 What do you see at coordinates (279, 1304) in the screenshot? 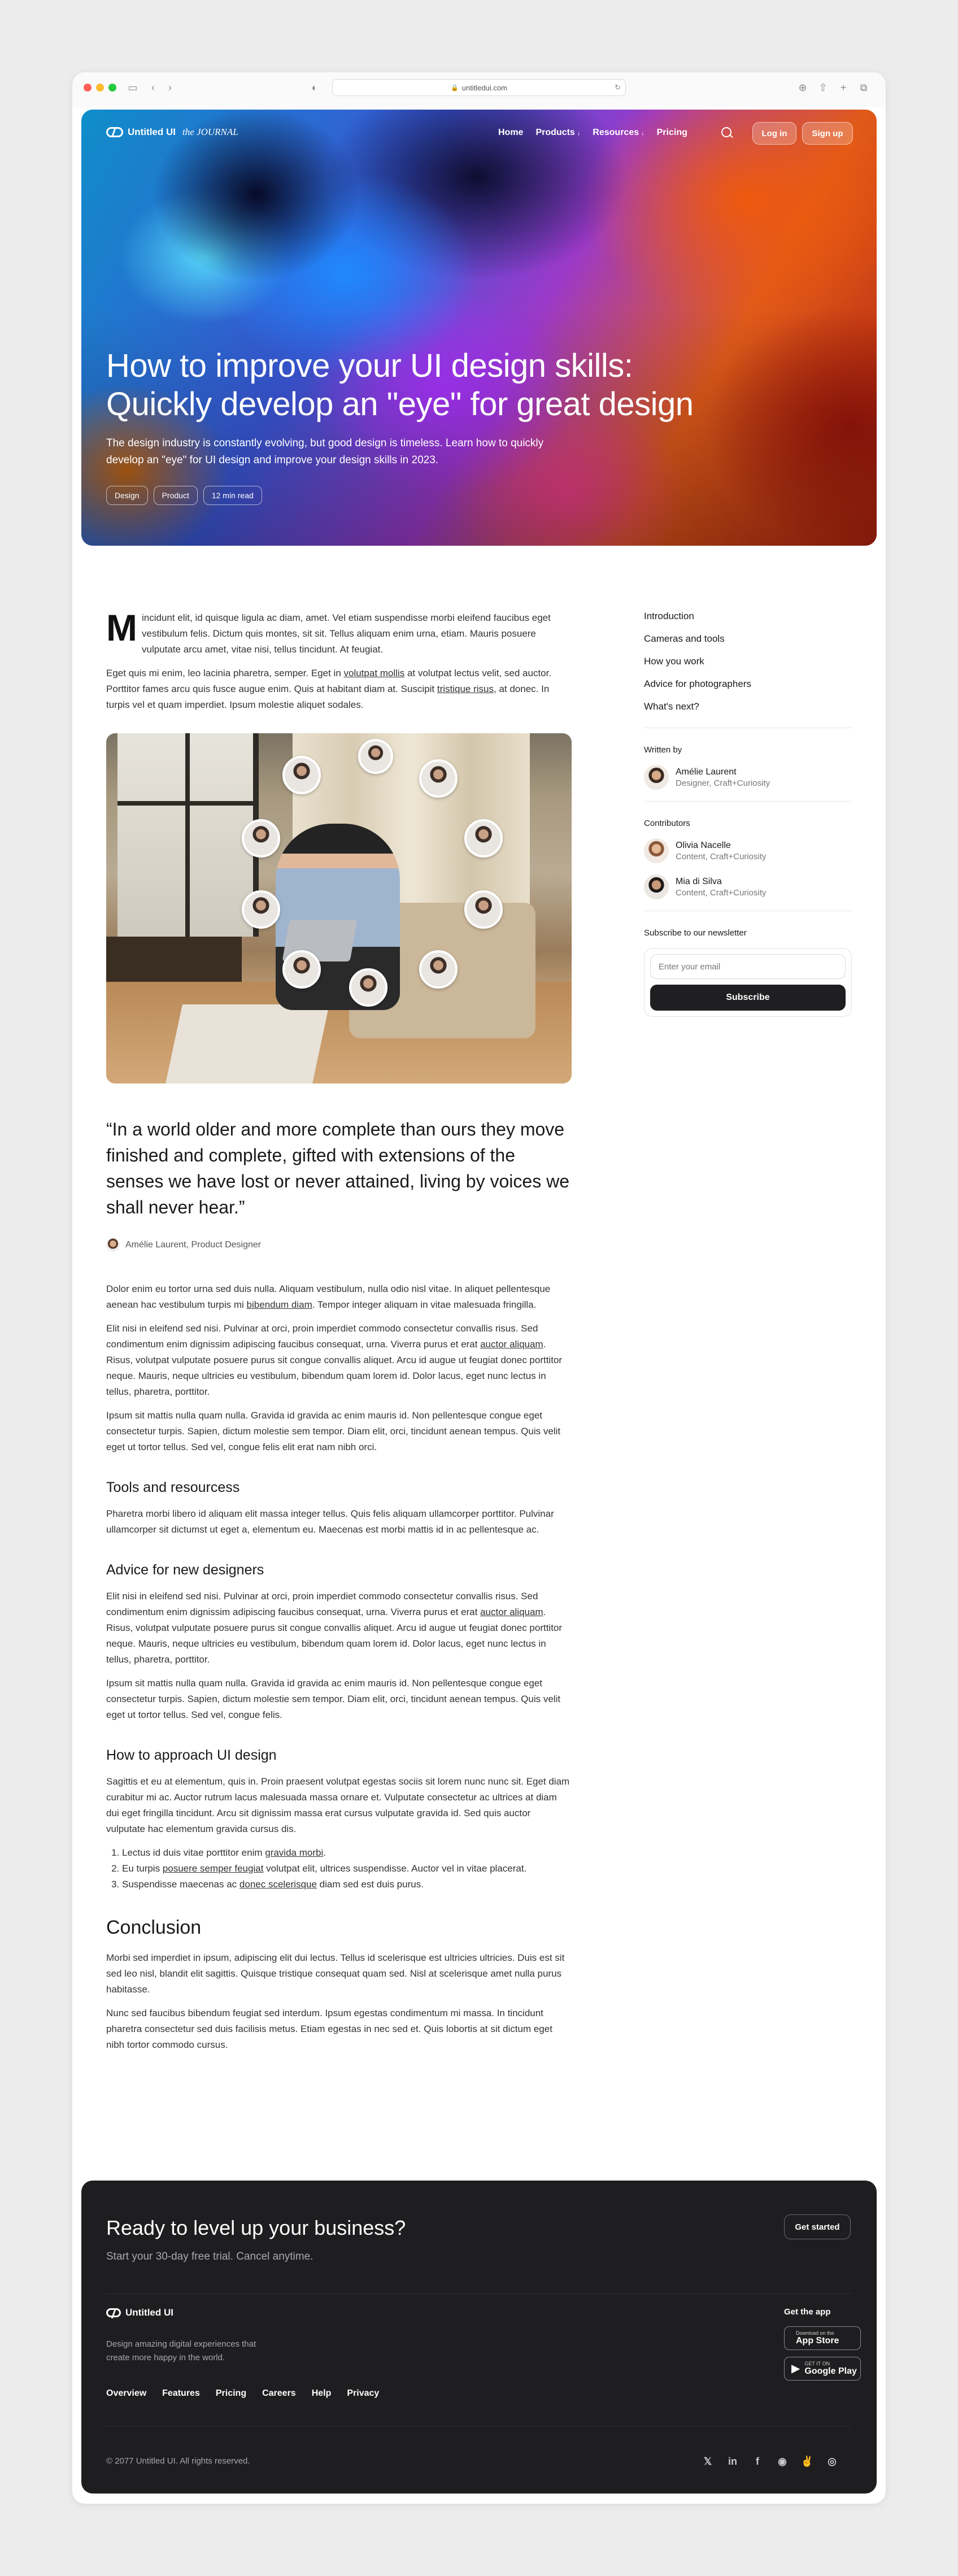
I see `inline-link: bibendum diam` at bounding box center [279, 1304].